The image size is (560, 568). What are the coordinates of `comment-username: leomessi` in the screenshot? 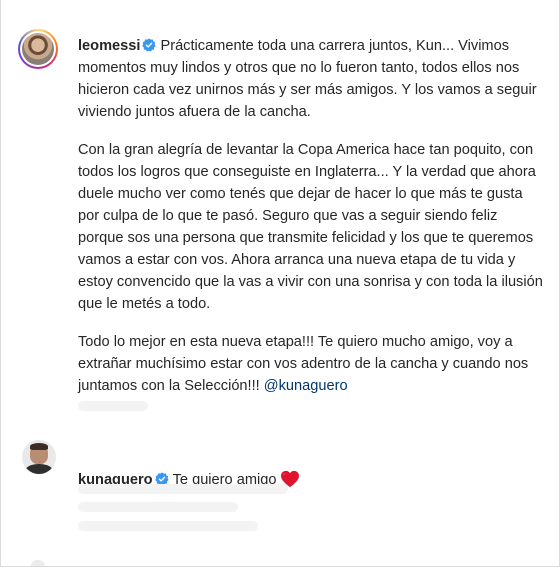 It's located at (109, 46).